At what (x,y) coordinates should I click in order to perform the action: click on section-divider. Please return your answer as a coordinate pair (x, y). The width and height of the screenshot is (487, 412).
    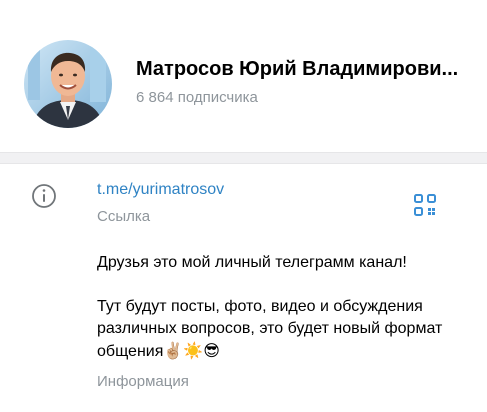
    Looking at the image, I should click on (243, 158).